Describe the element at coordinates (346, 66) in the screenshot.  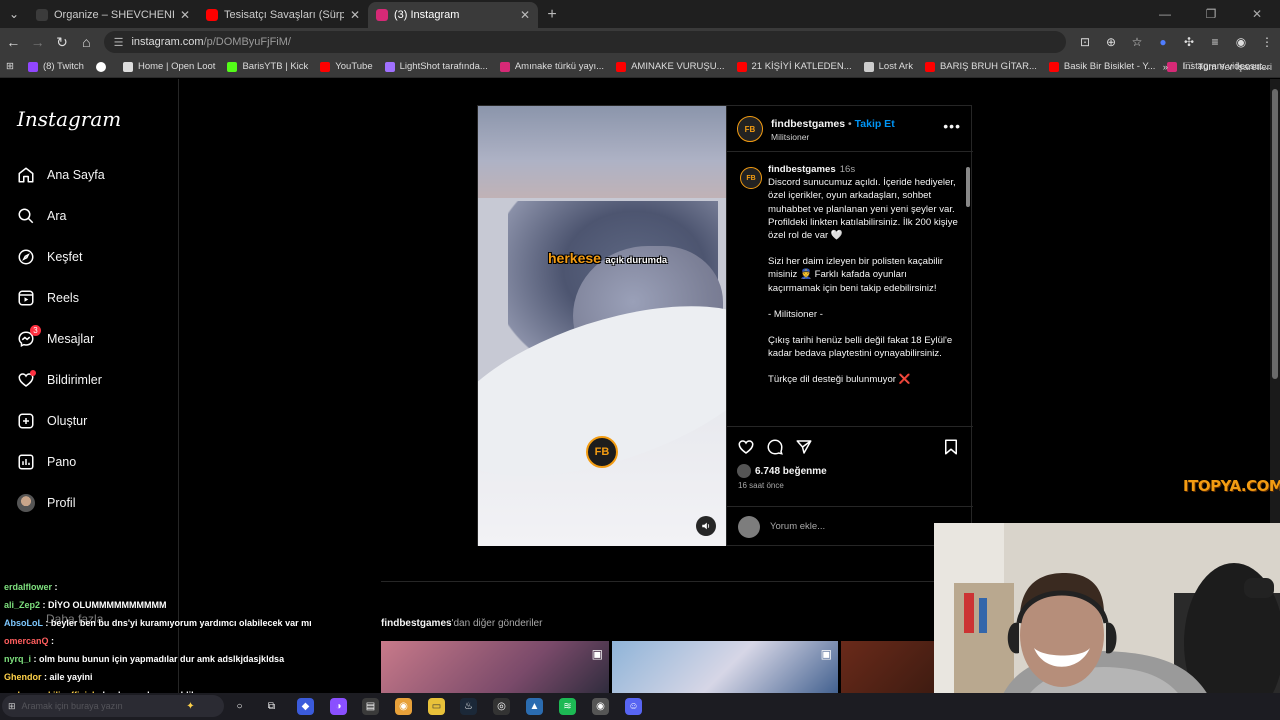
I see `bookmark-item: YouTube` at that location.